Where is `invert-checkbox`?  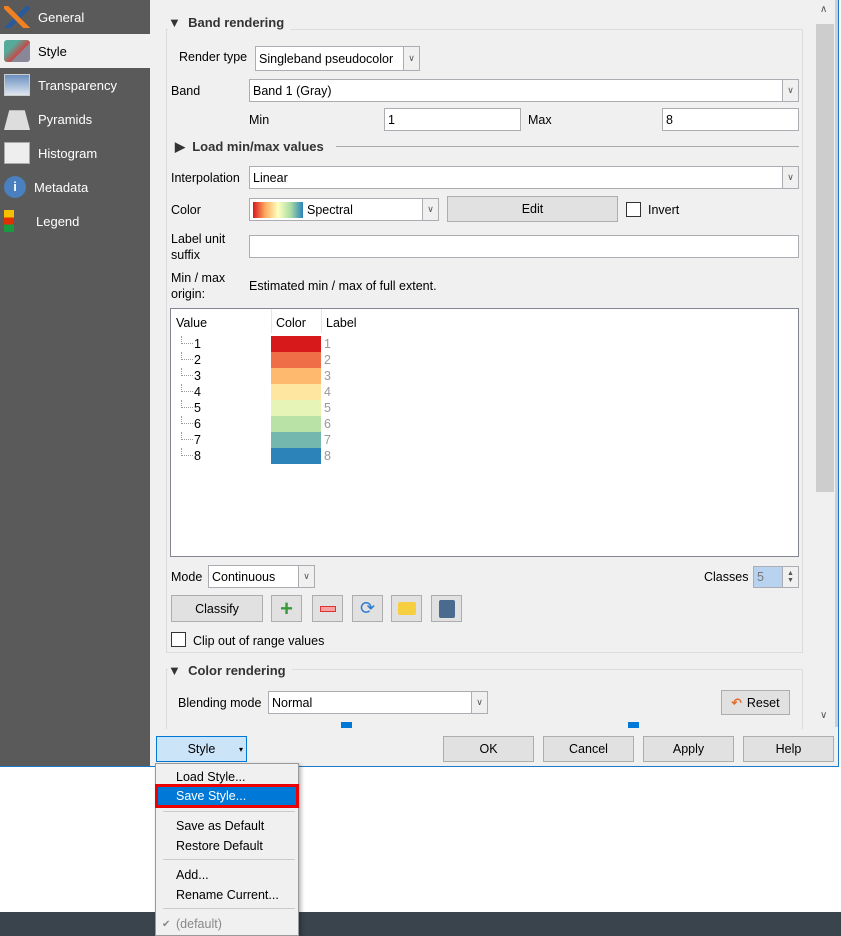
invert-checkbox is located at coordinates (633, 209).